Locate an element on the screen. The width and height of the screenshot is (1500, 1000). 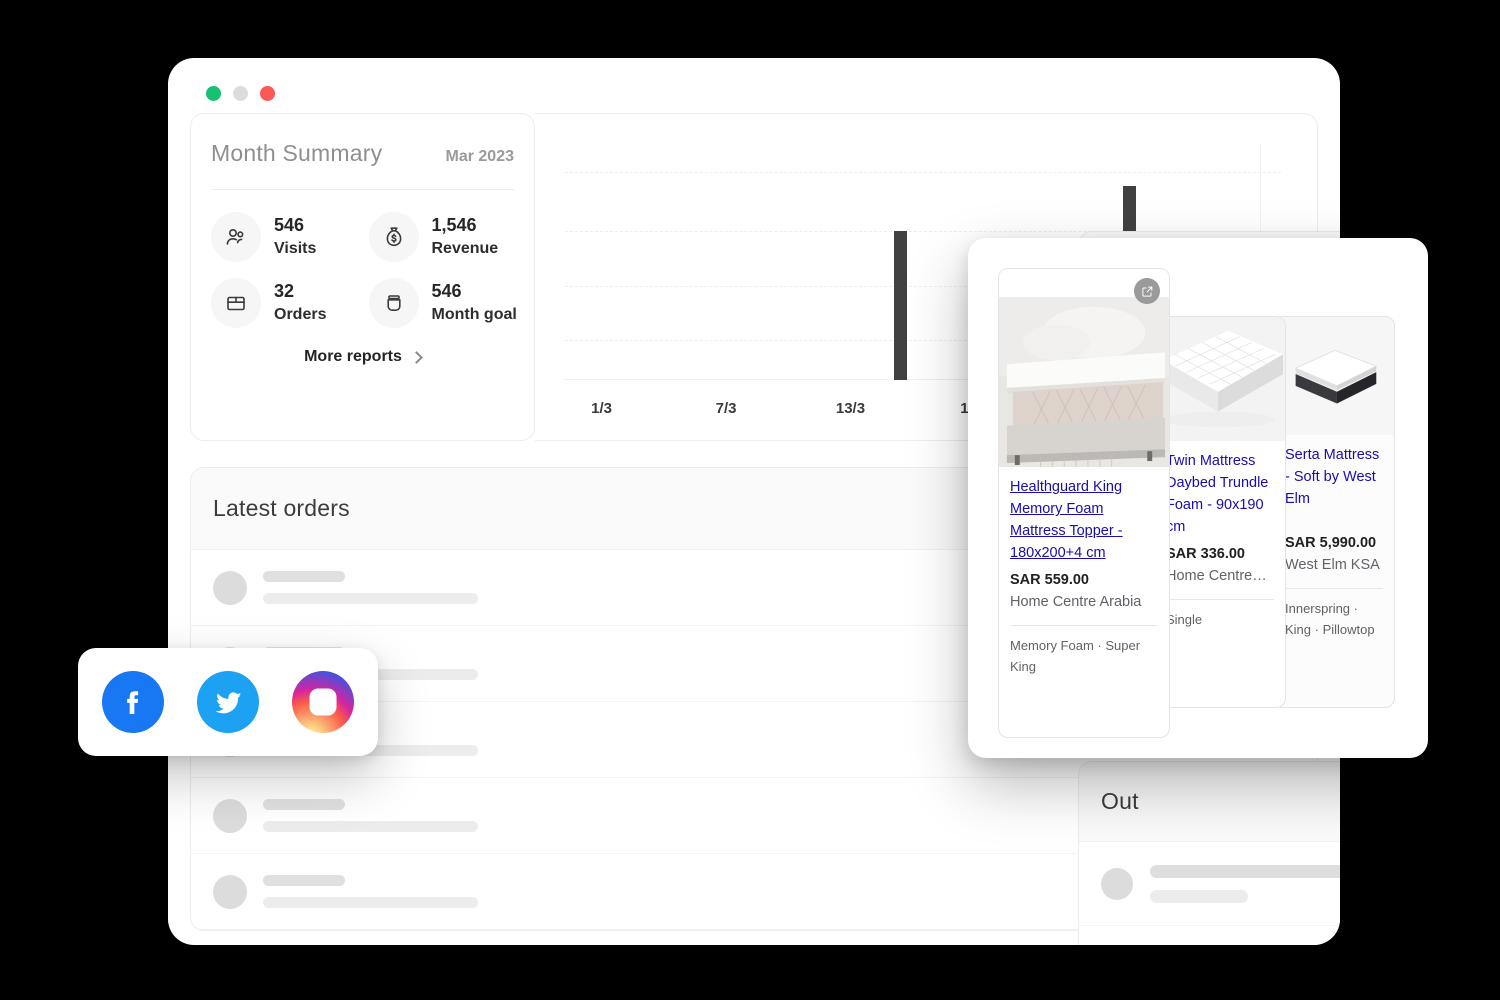
out-of-stock-card: Out is located at coordinates (1209, 853).